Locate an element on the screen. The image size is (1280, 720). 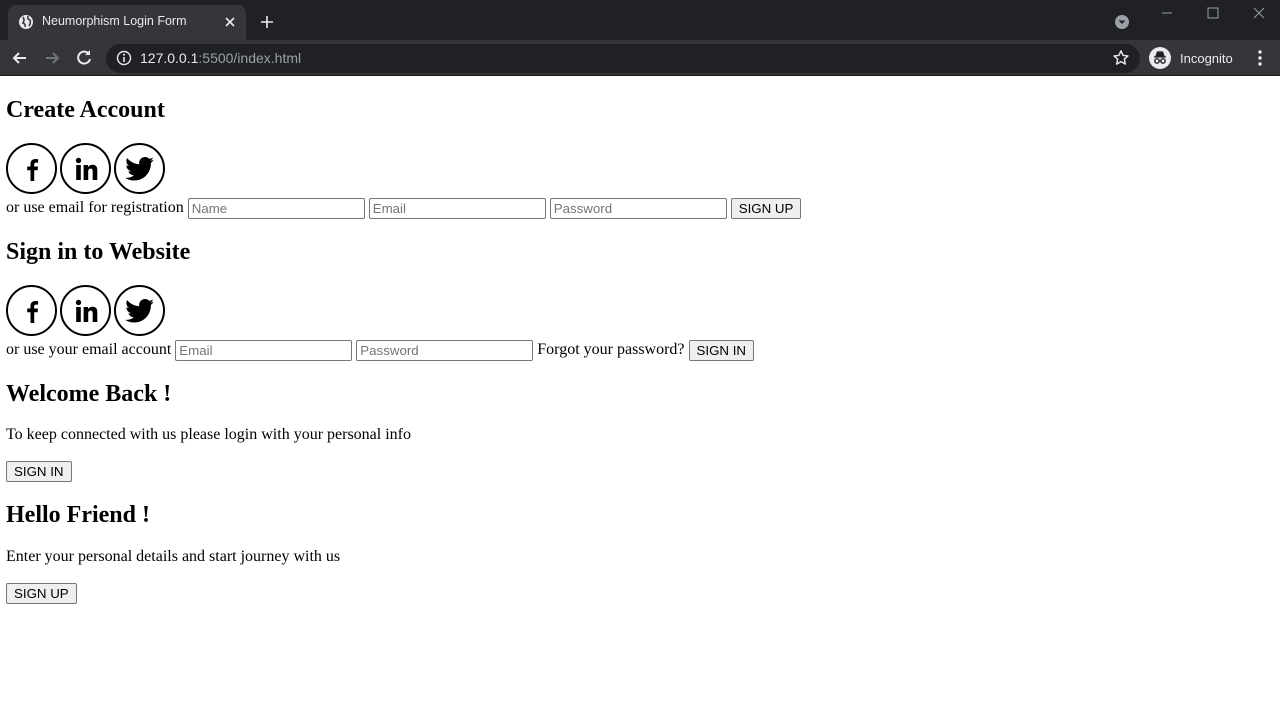
browser-toolbar: 127.0.0.1:5500/index.html Incognito is located at coordinates (640, 58).